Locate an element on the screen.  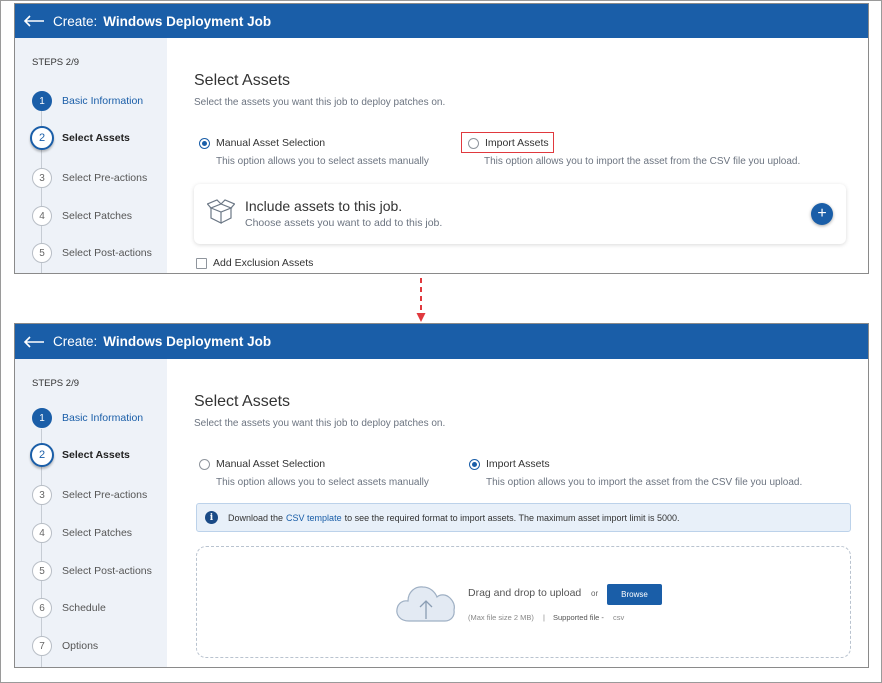
info-icon: i is located at coordinates (211, 517).